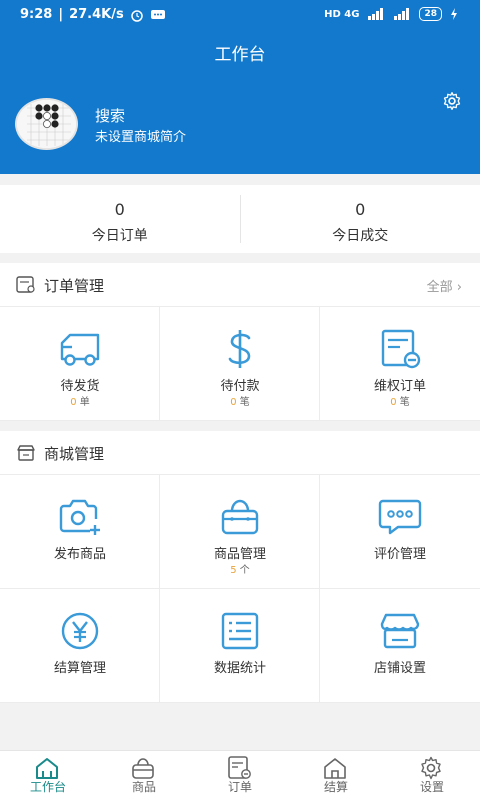  I want to click on cell-label: 商品管理, so click(239, 554).